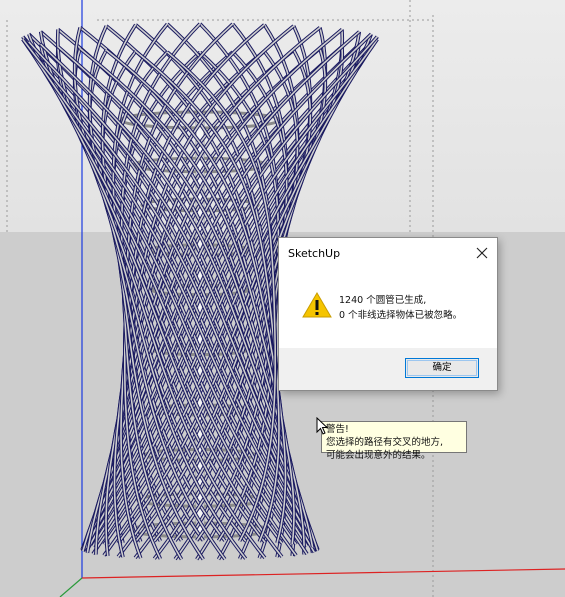 The width and height of the screenshot is (565, 597). I want to click on message-line-1: 1240 个圆管已生成,, so click(383, 300).